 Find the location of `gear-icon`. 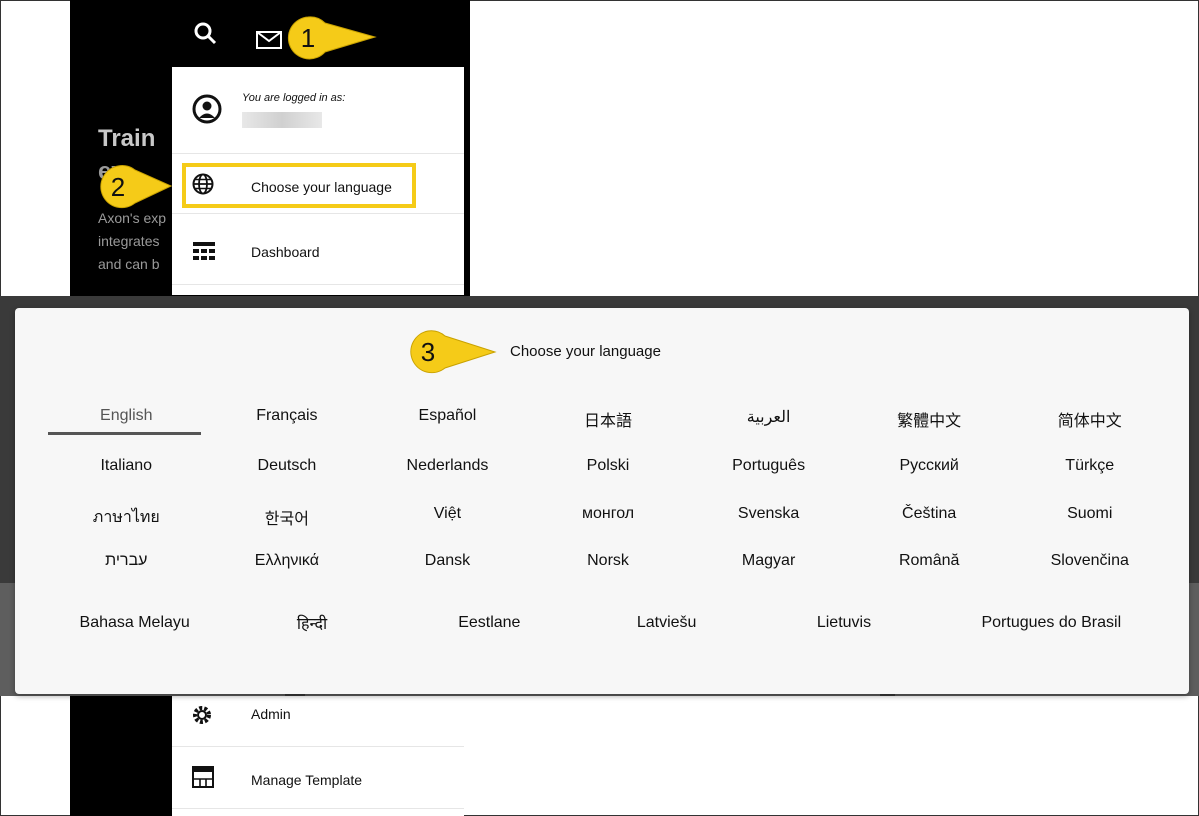

gear-icon is located at coordinates (202, 717).